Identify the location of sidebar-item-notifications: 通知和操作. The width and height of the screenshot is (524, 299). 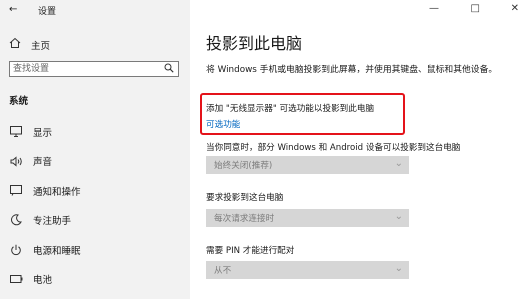
(95, 191).